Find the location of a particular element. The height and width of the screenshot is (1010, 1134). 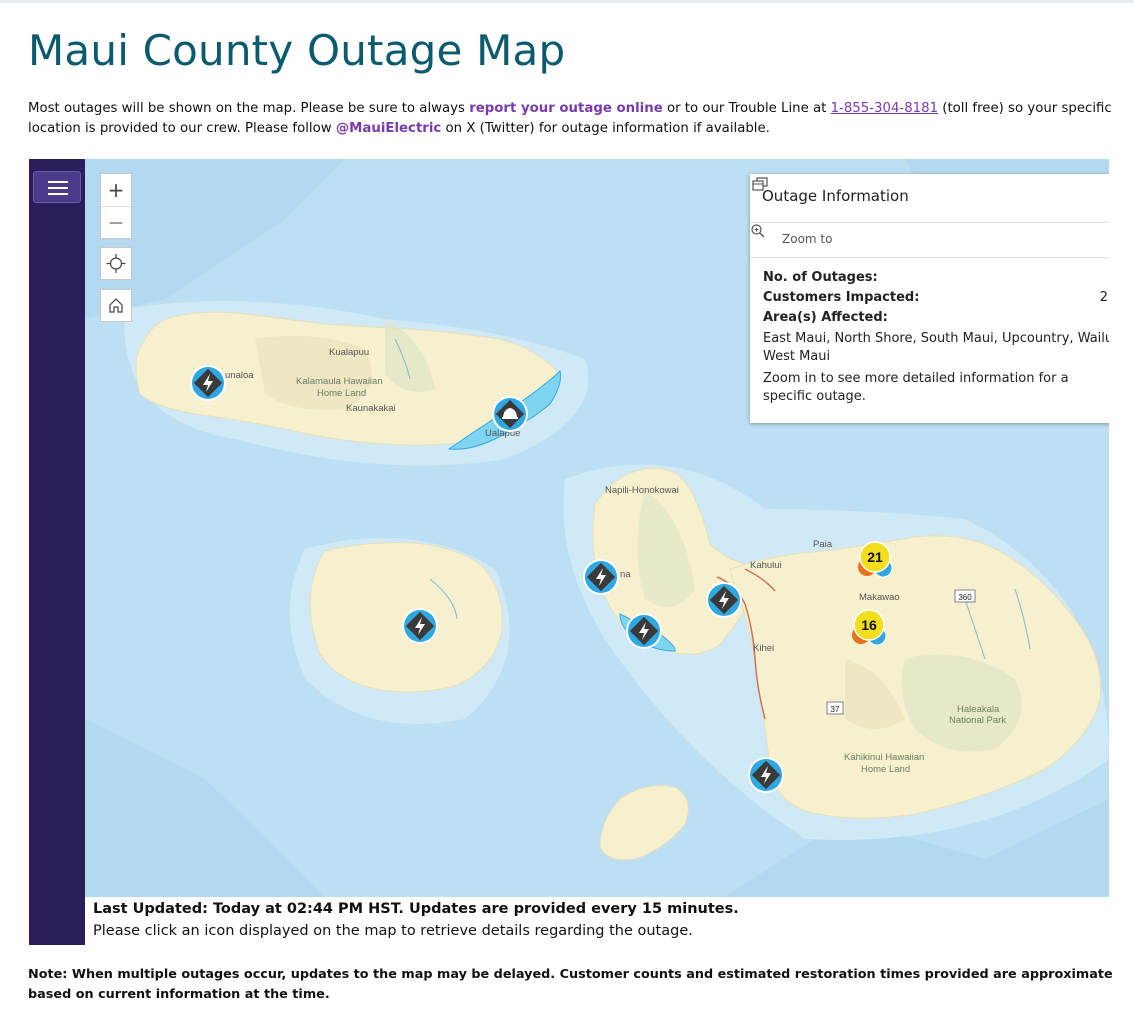

outage-cluster-paia: 21 is located at coordinates (875, 559).